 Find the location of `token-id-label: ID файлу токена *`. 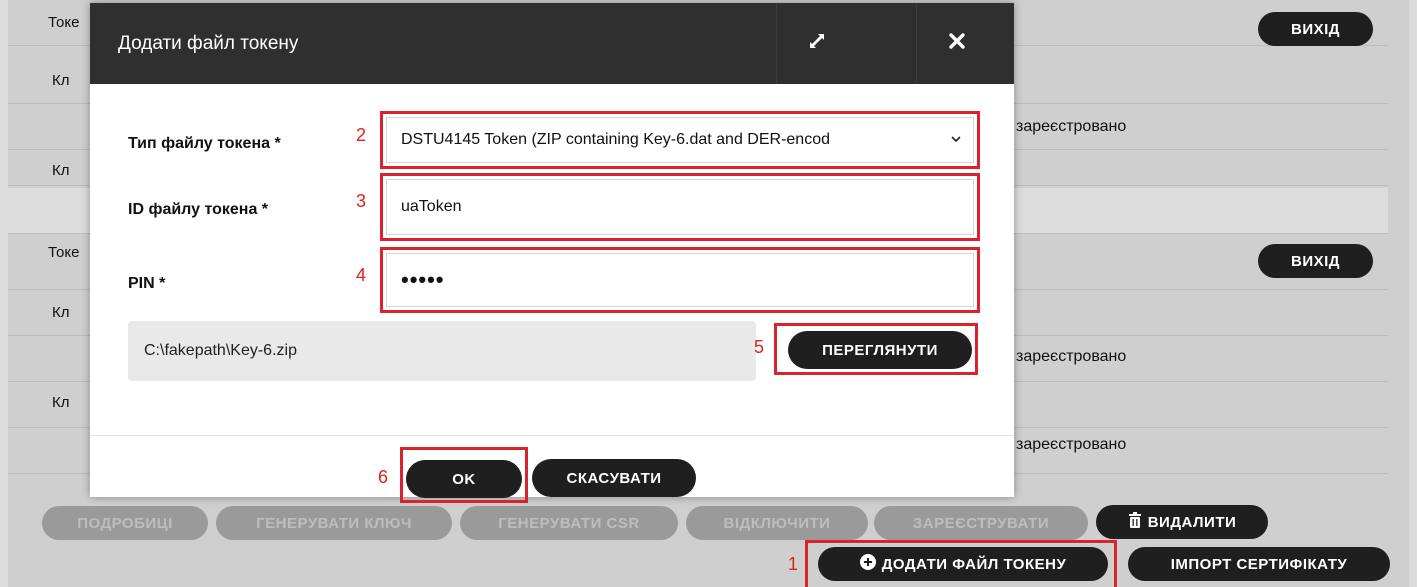

token-id-label: ID файлу токена * is located at coordinates (198, 209).